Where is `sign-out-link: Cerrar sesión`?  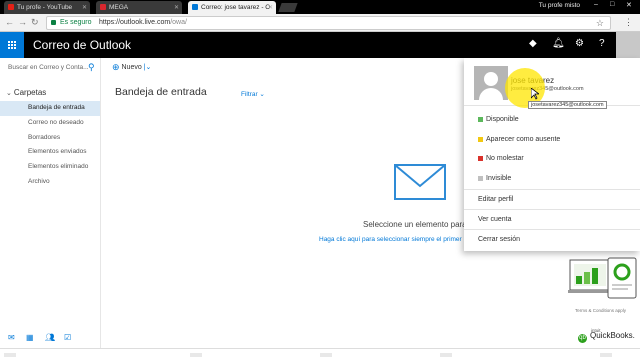
sign-out-link: Cerrar sesión is located at coordinates (499, 239).